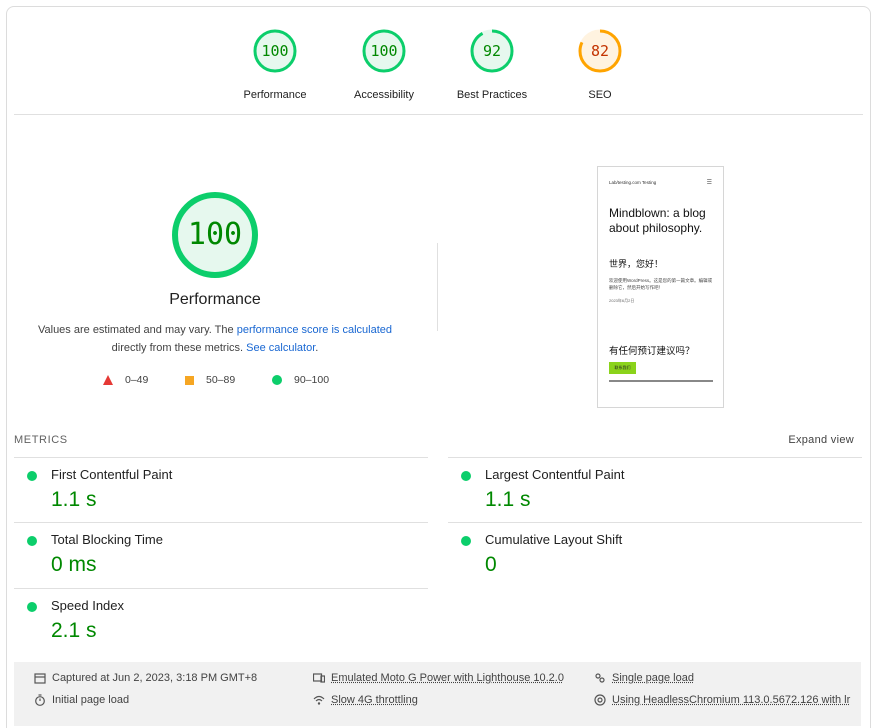 Image resolution: width=876 pixels, height=728 pixels. What do you see at coordinates (317, 348) in the screenshot?
I see `desc-text: .` at bounding box center [317, 348].